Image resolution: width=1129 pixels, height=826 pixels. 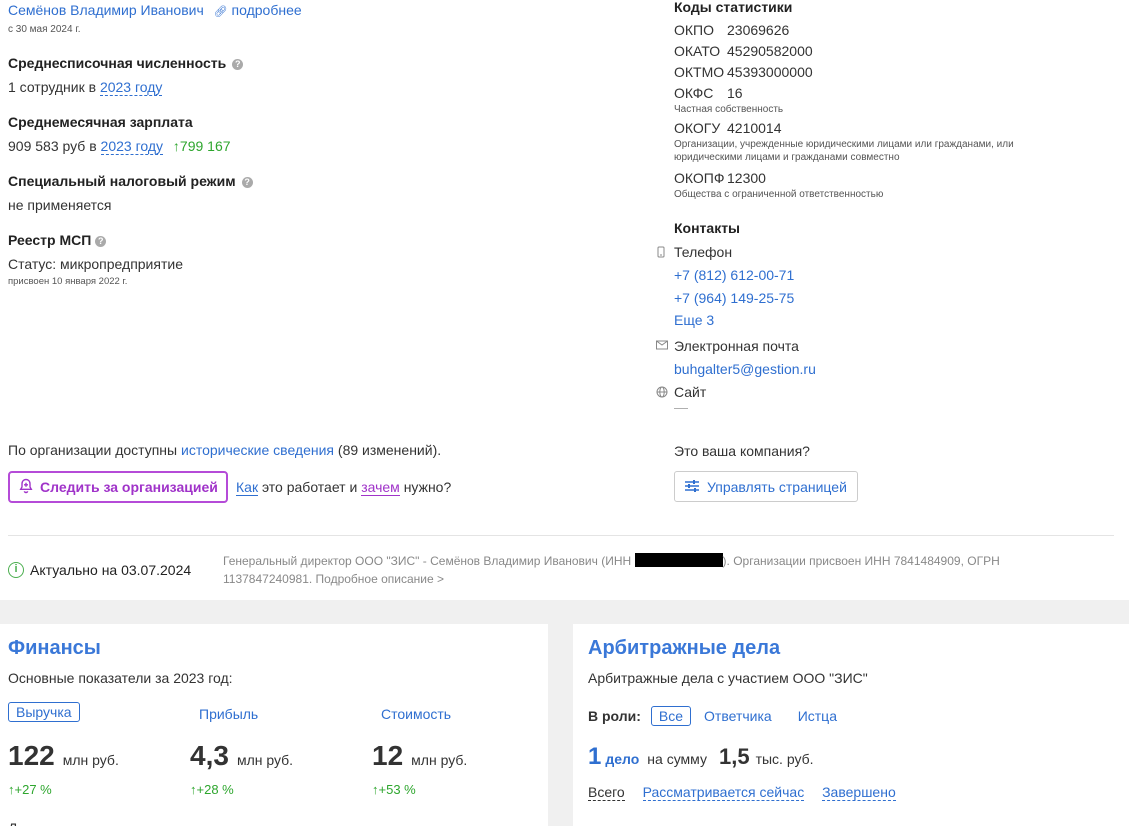 What do you see at coordinates (723, 792) in the screenshot?
I see `filter-in-progress: Рассматривается сейчас` at bounding box center [723, 792].